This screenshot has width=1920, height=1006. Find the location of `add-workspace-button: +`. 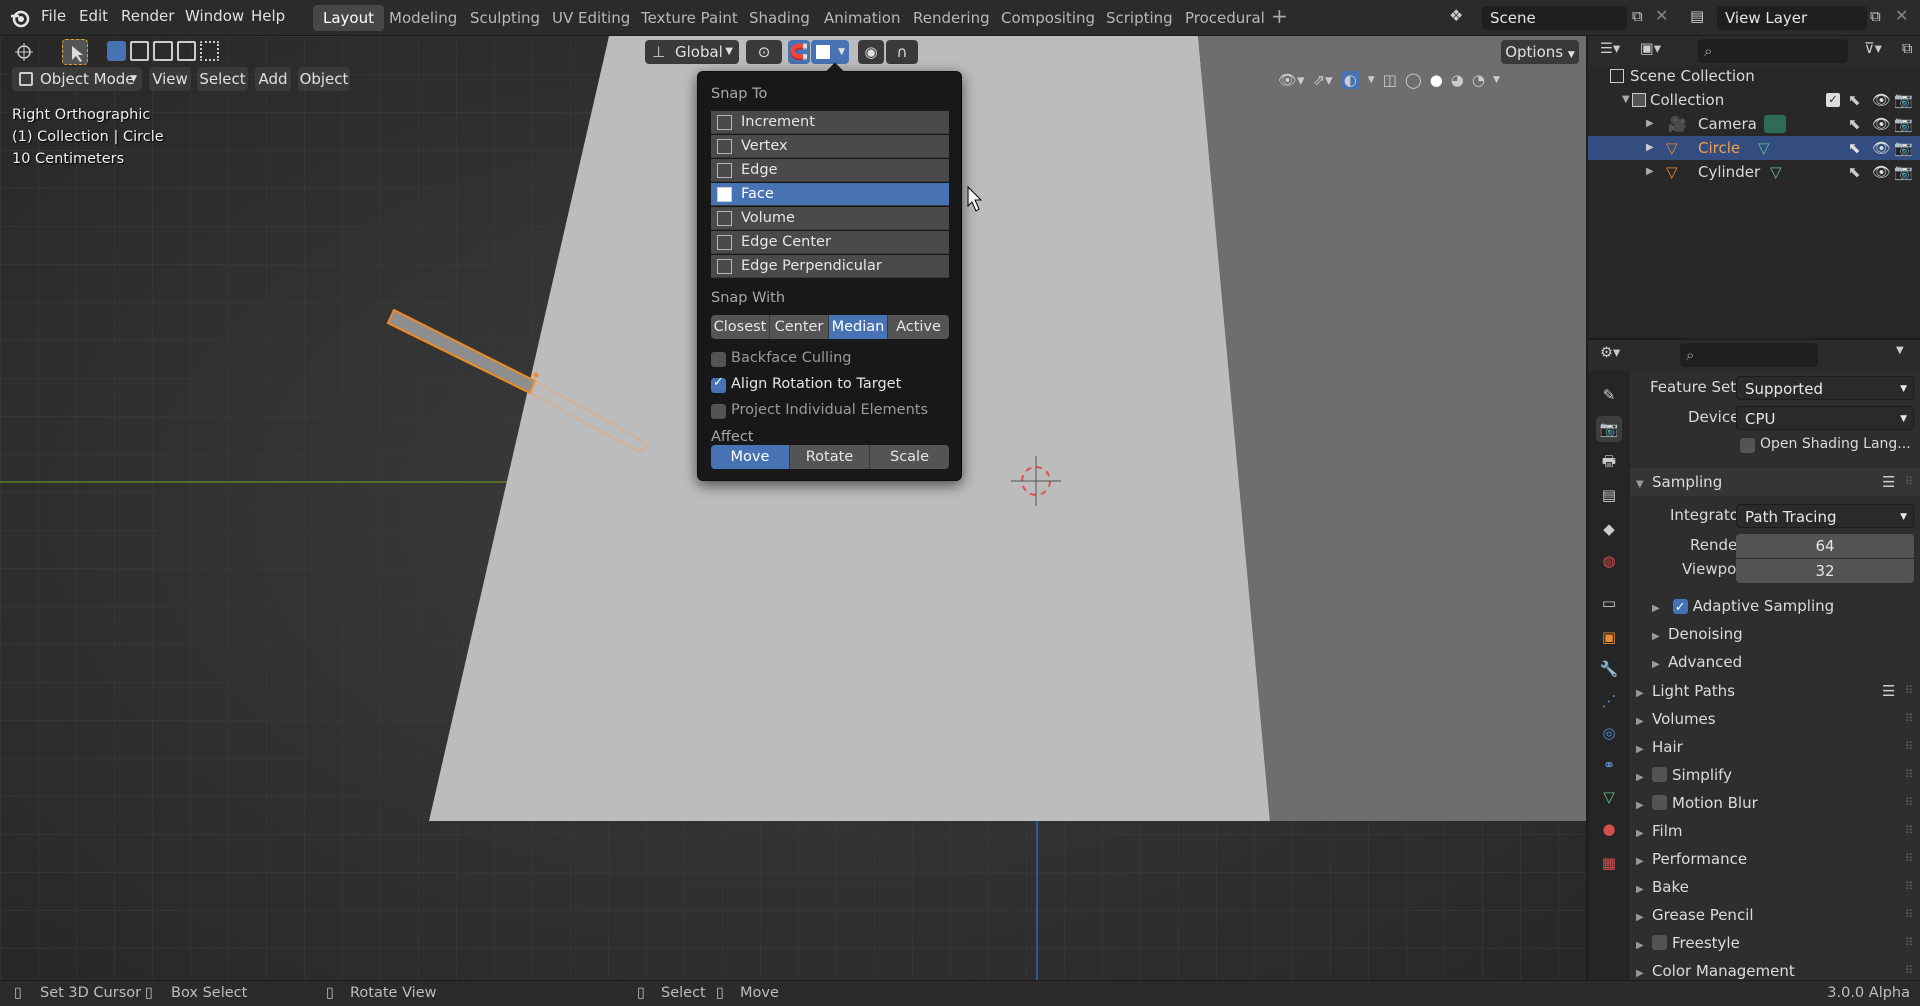

add-workspace-button: + is located at coordinates (1279, 16).